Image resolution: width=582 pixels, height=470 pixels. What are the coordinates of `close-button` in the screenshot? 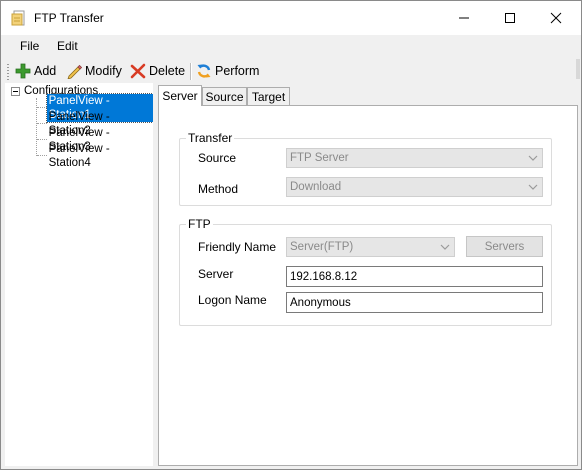 It's located at (556, 18).